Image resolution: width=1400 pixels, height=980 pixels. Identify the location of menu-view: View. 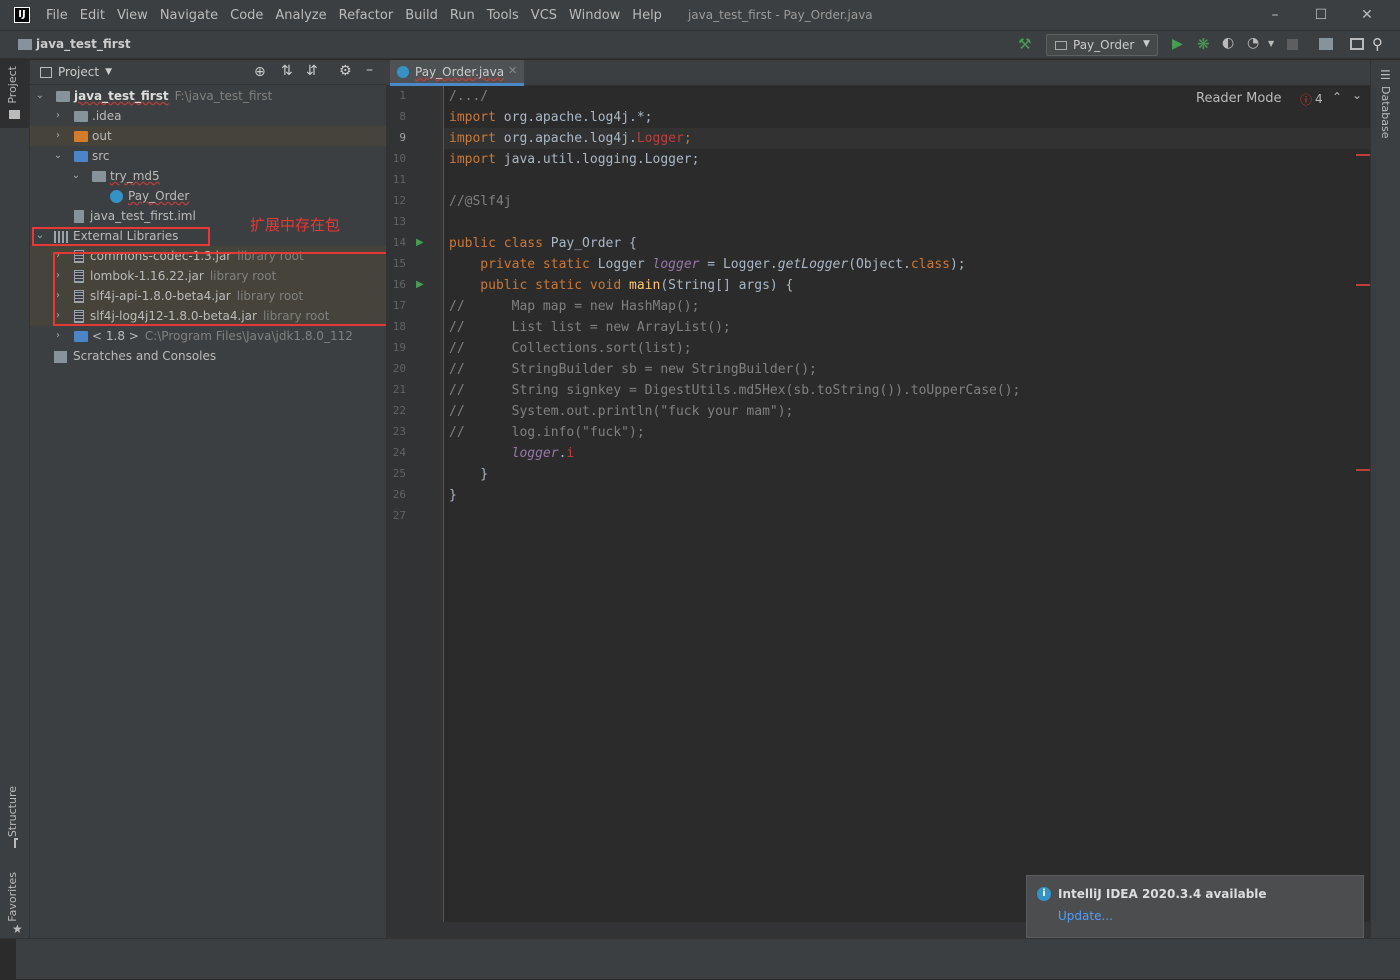
(132, 15).